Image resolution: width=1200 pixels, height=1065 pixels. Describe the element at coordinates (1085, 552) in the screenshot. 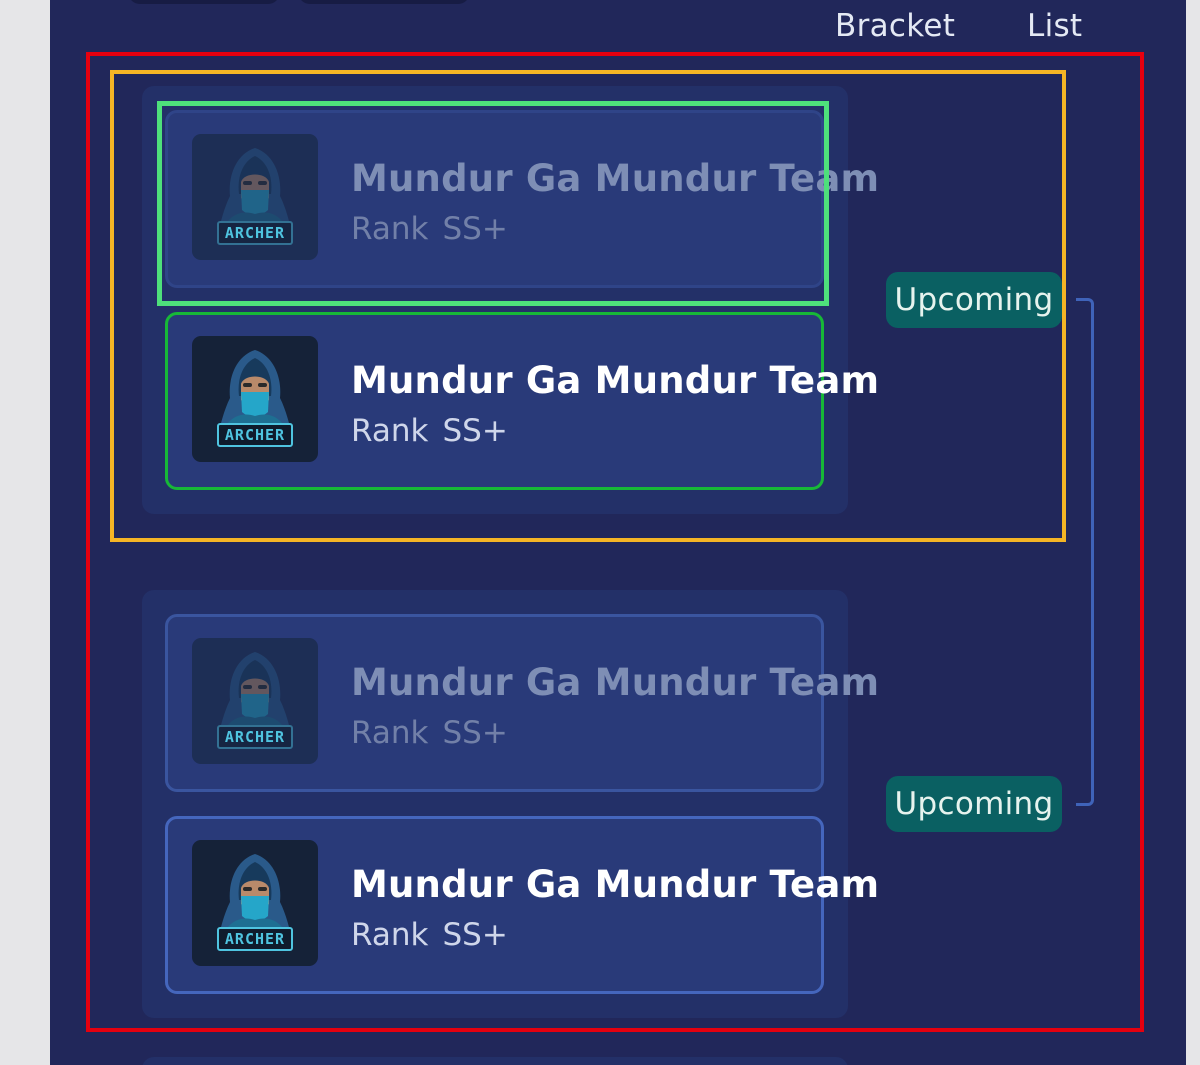

I see `bracket-connector-line` at that location.